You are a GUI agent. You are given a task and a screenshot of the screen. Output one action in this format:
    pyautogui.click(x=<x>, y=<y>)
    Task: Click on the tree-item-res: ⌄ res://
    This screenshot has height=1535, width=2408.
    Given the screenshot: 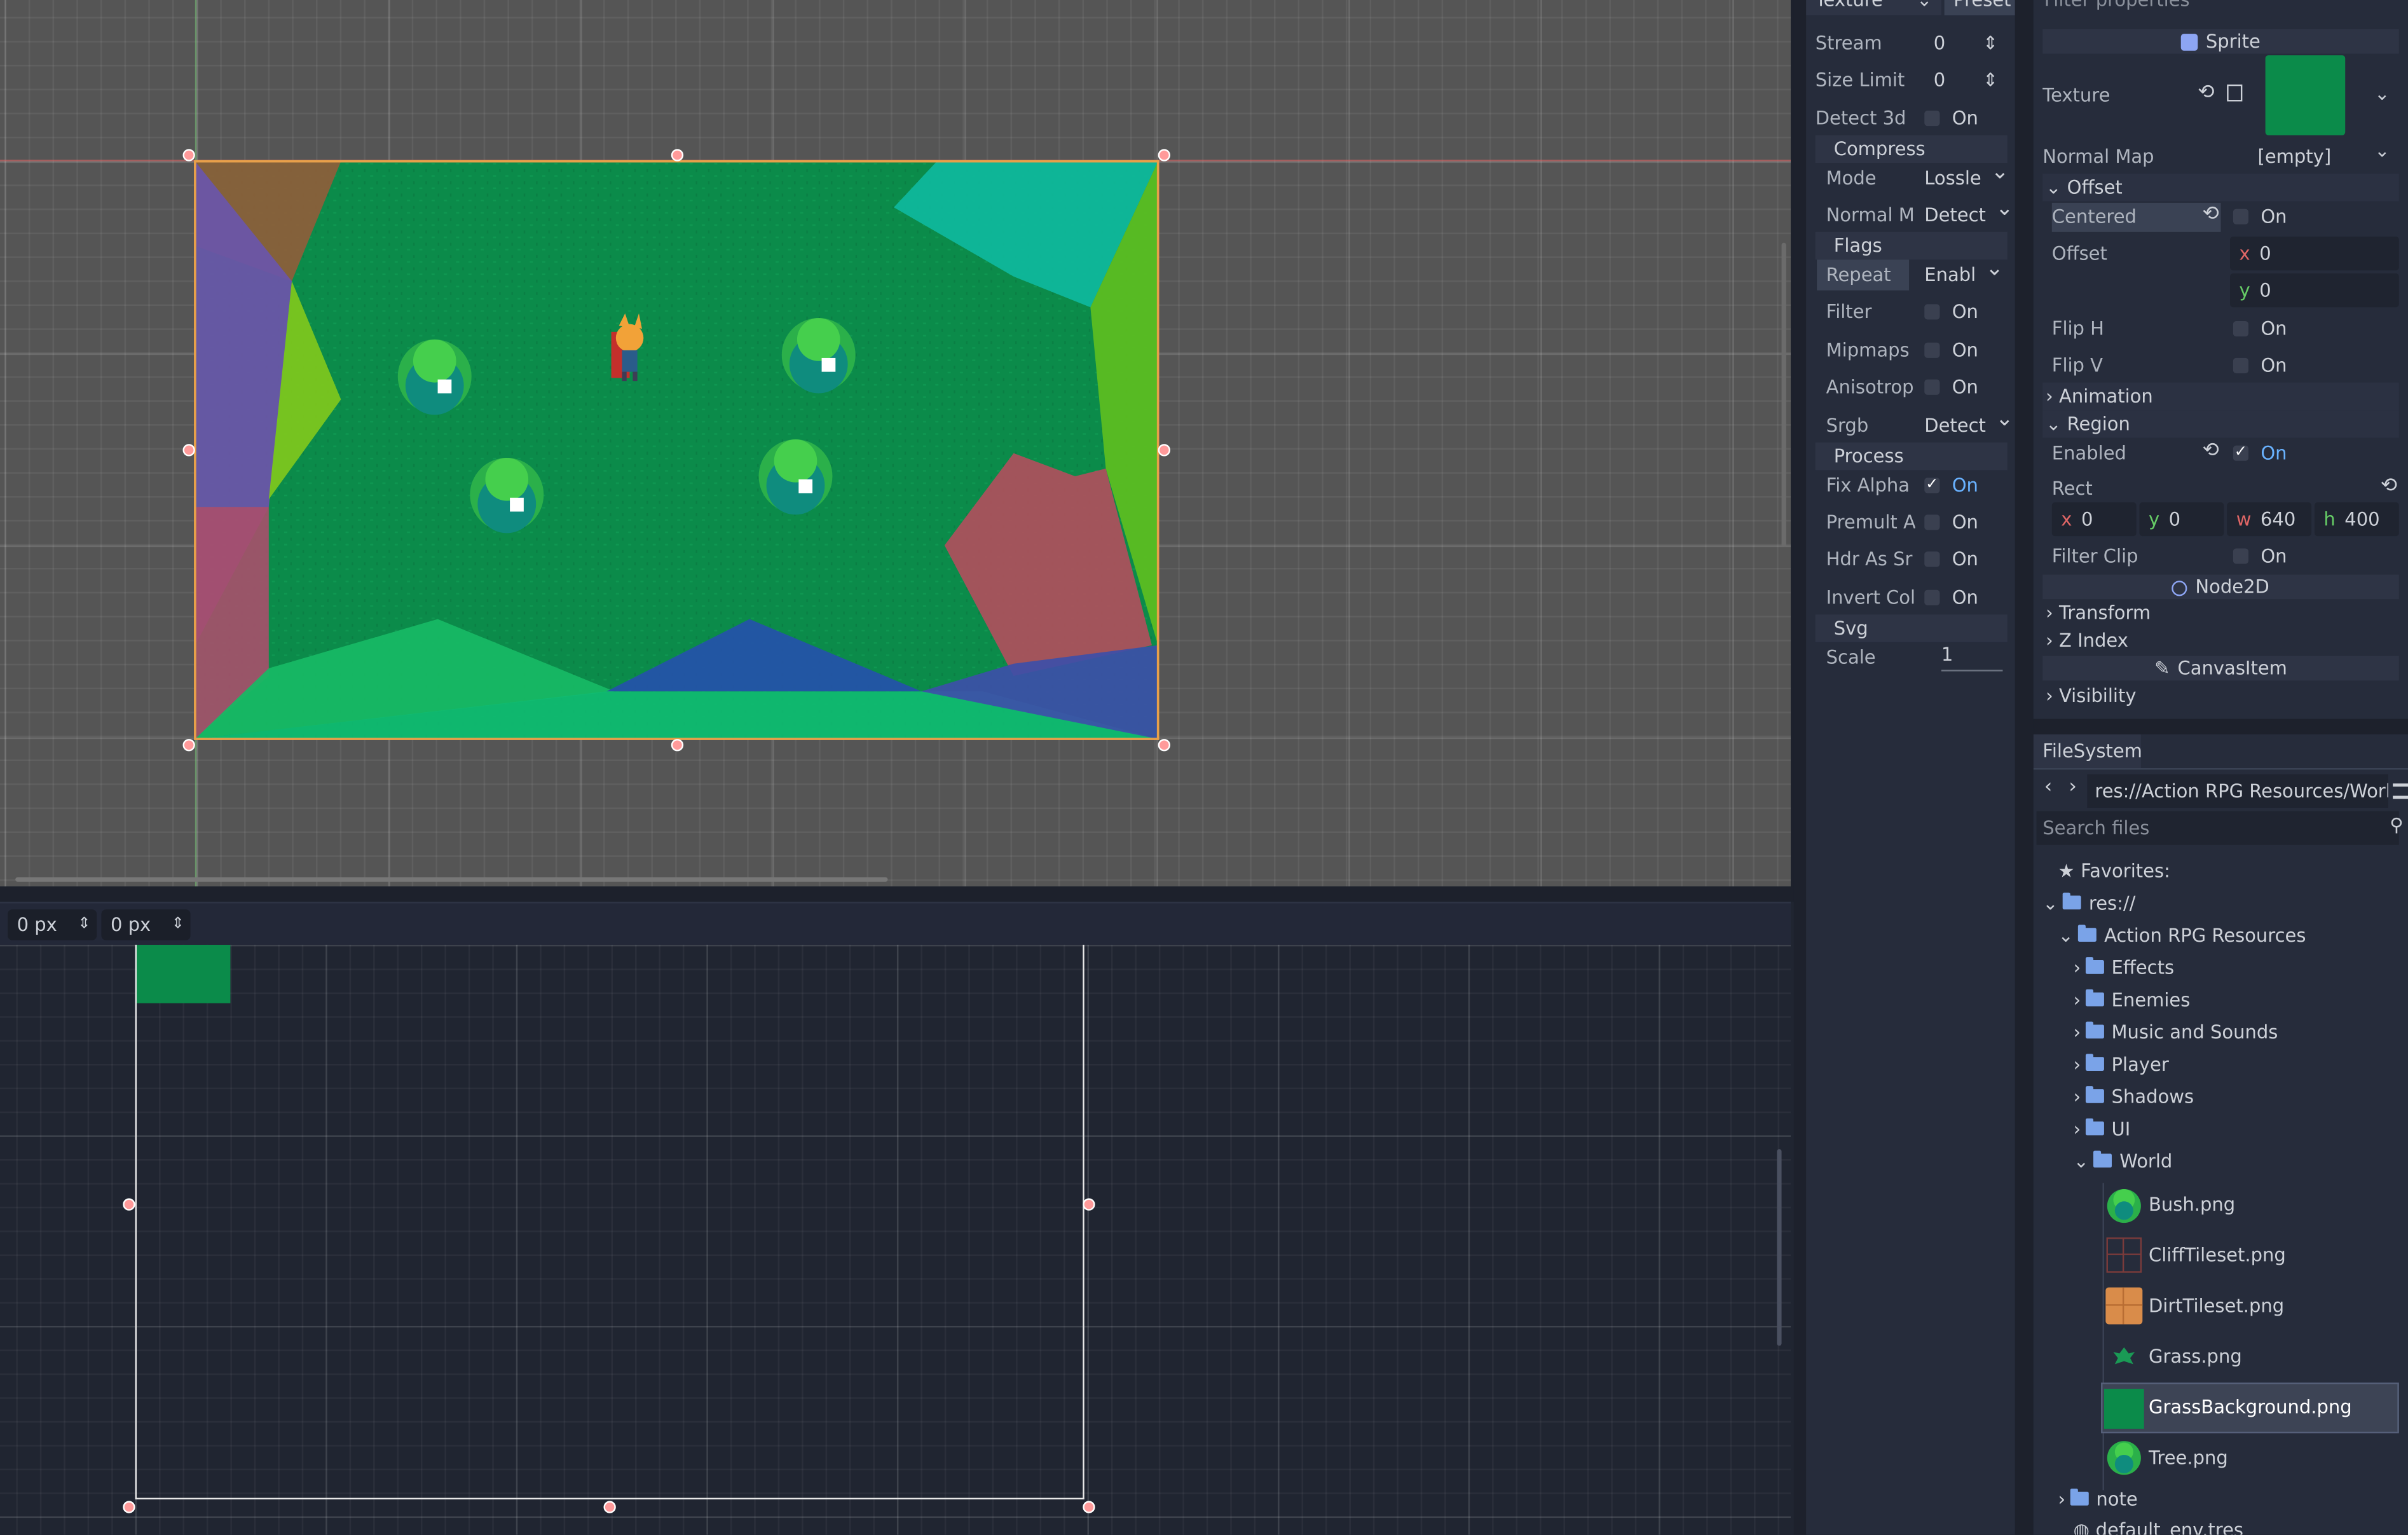 What is the action you would take?
    pyautogui.click(x=2088, y=903)
    